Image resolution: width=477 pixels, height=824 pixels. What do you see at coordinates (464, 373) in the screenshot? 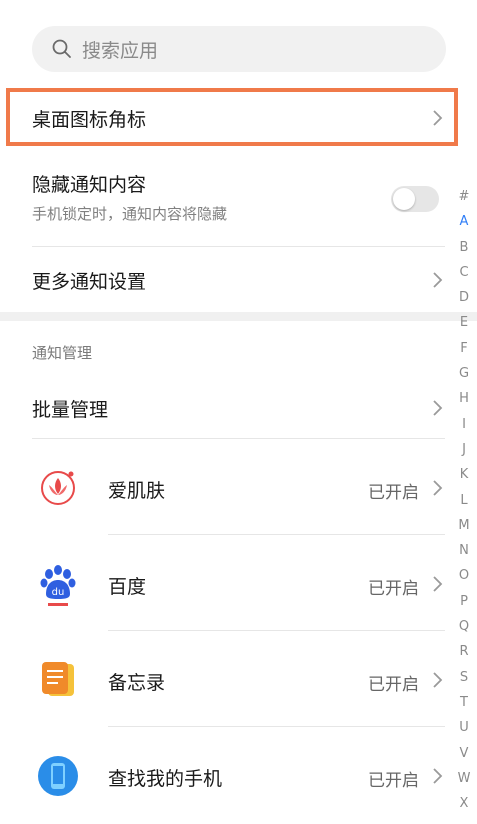
I see `alphabet-letter: G` at bounding box center [464, 373].